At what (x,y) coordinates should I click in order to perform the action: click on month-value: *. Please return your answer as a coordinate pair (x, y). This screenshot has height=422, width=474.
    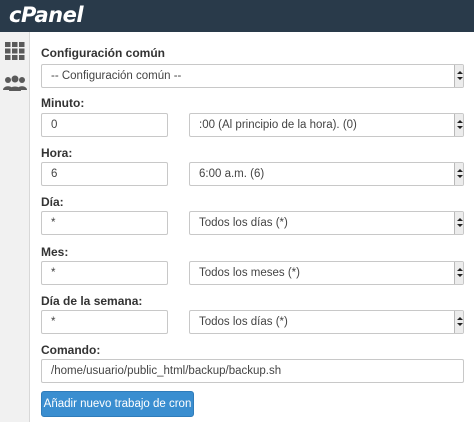
    Looking at the image, I should click on (53, 273).